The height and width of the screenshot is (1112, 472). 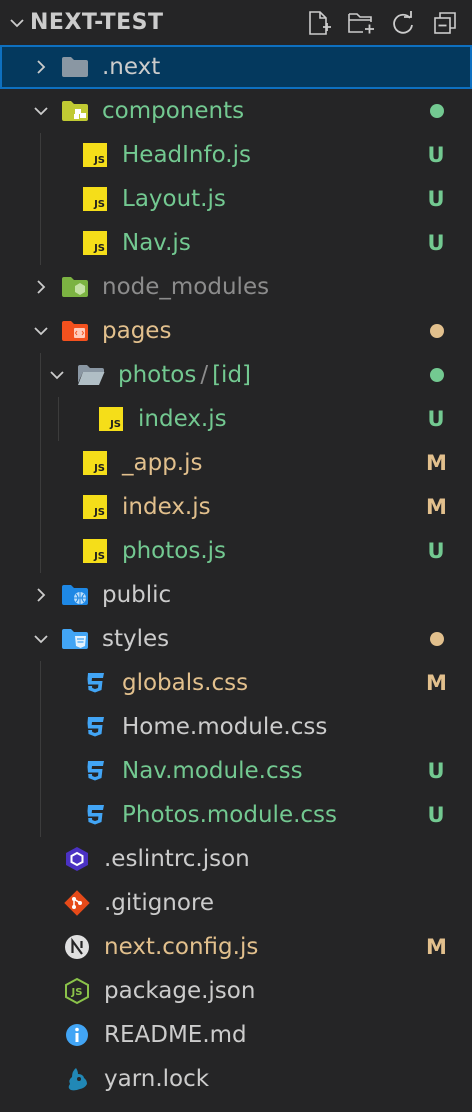 What do you see at coordinates (75, 331) in the screenshot?
I see `pages-folder-icon` at bounding box center [75, 331].